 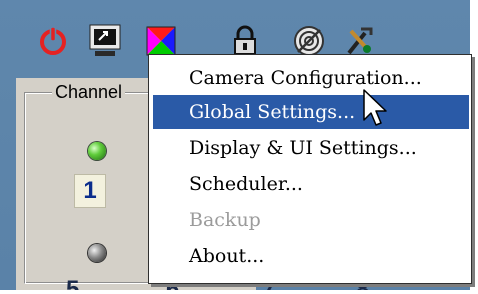 What do you see at coordinates (90, 191) in the screenshot?
I see `channel-1-selector: 1` at bounding box center [90, 191].